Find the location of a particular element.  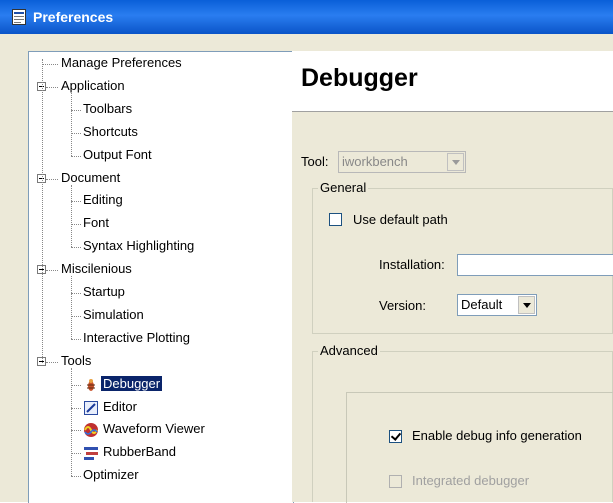

tree-item-rubberband: RubberBand is located at coordinates (139, 452).